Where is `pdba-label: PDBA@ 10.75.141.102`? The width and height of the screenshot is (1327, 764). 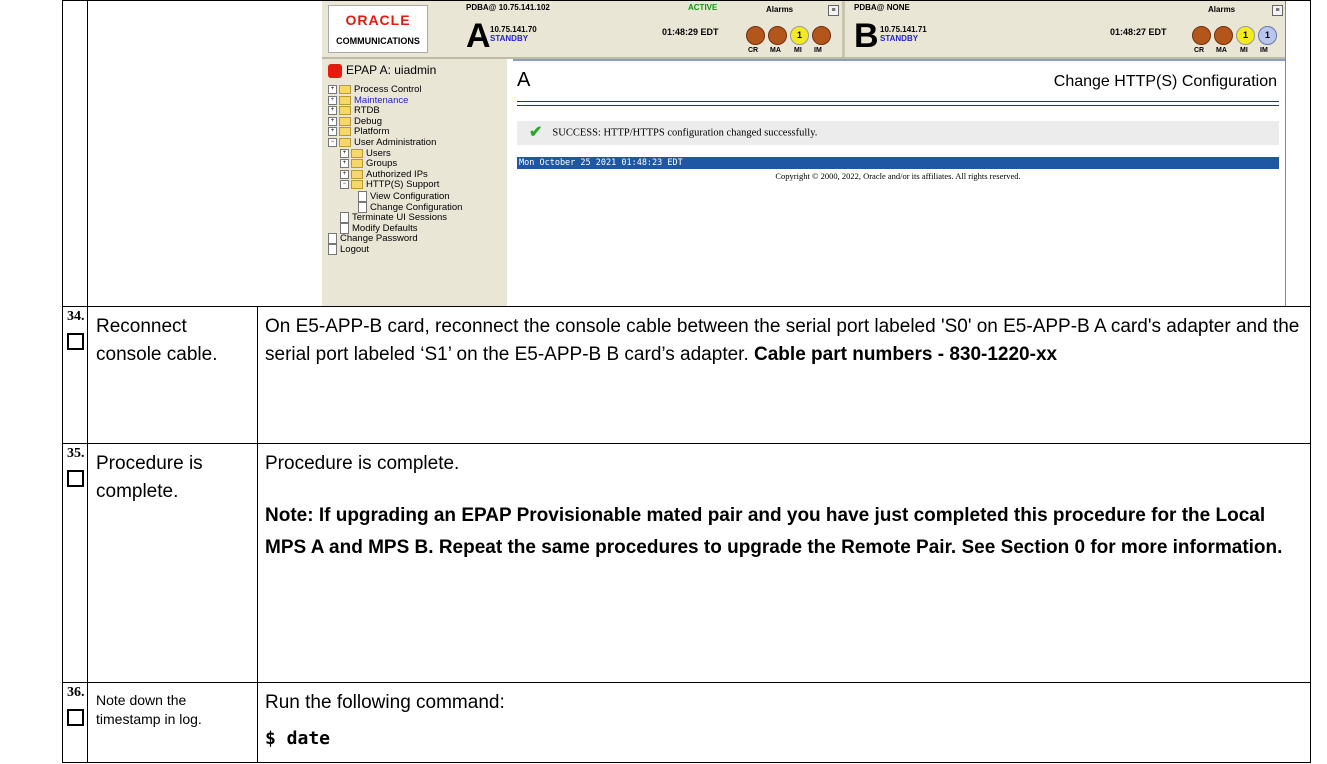
pdba-label: PDBA@ 10.75.141.102 is located at coordinates (508, 7).